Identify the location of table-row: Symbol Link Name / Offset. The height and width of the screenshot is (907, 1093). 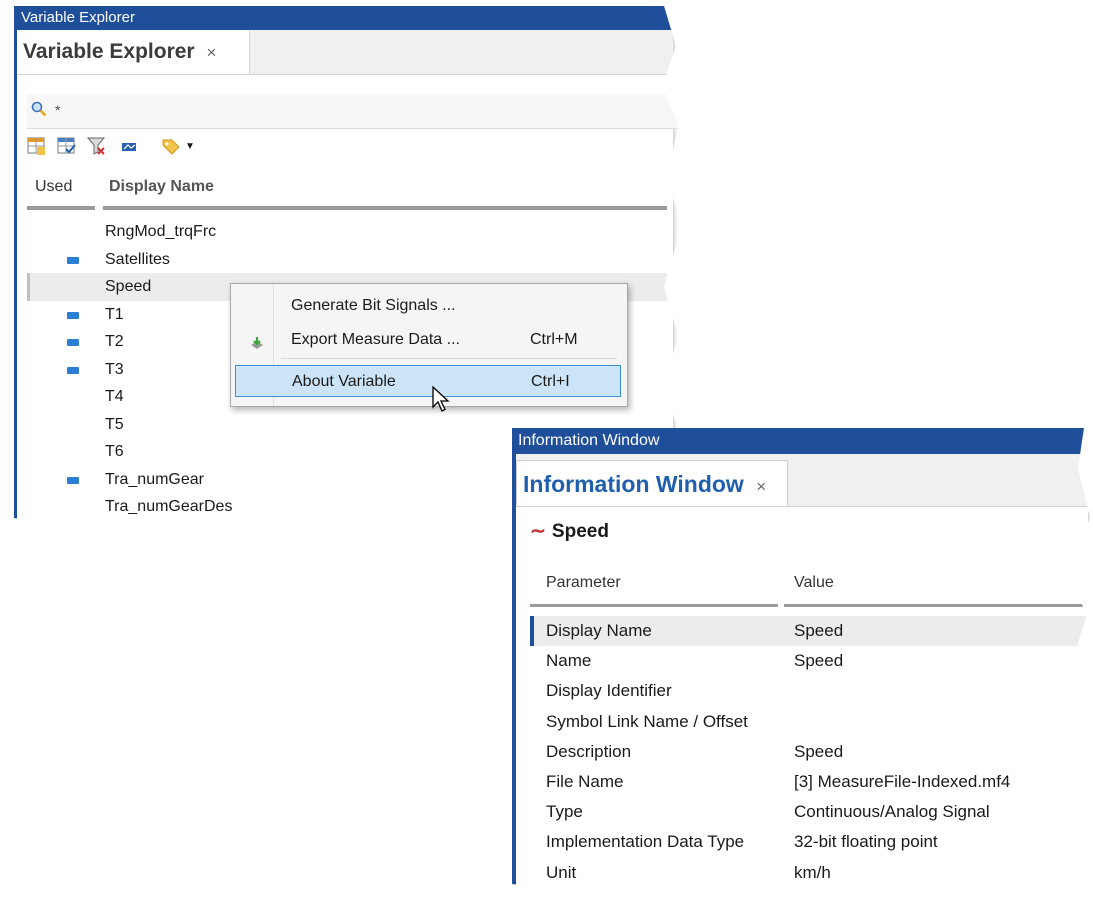
(810, 722).